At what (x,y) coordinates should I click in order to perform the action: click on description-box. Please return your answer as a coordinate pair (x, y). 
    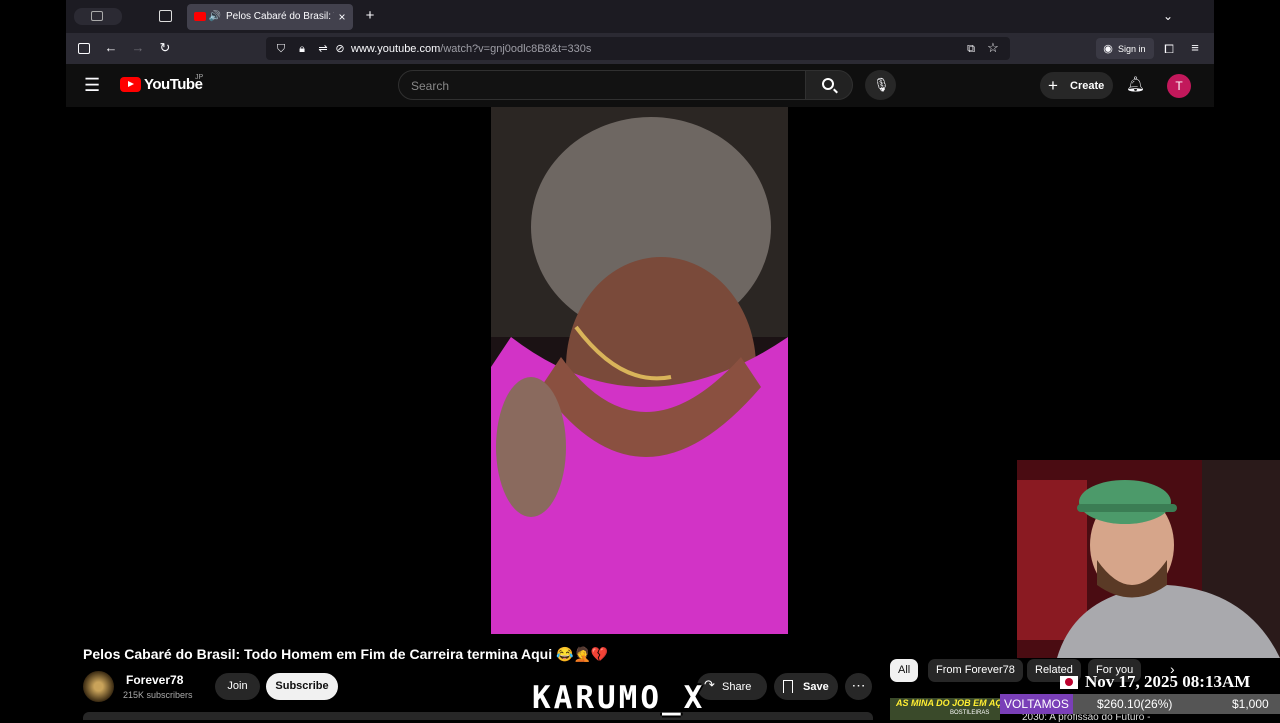
    Looking at the image, I should click on (478, 716).